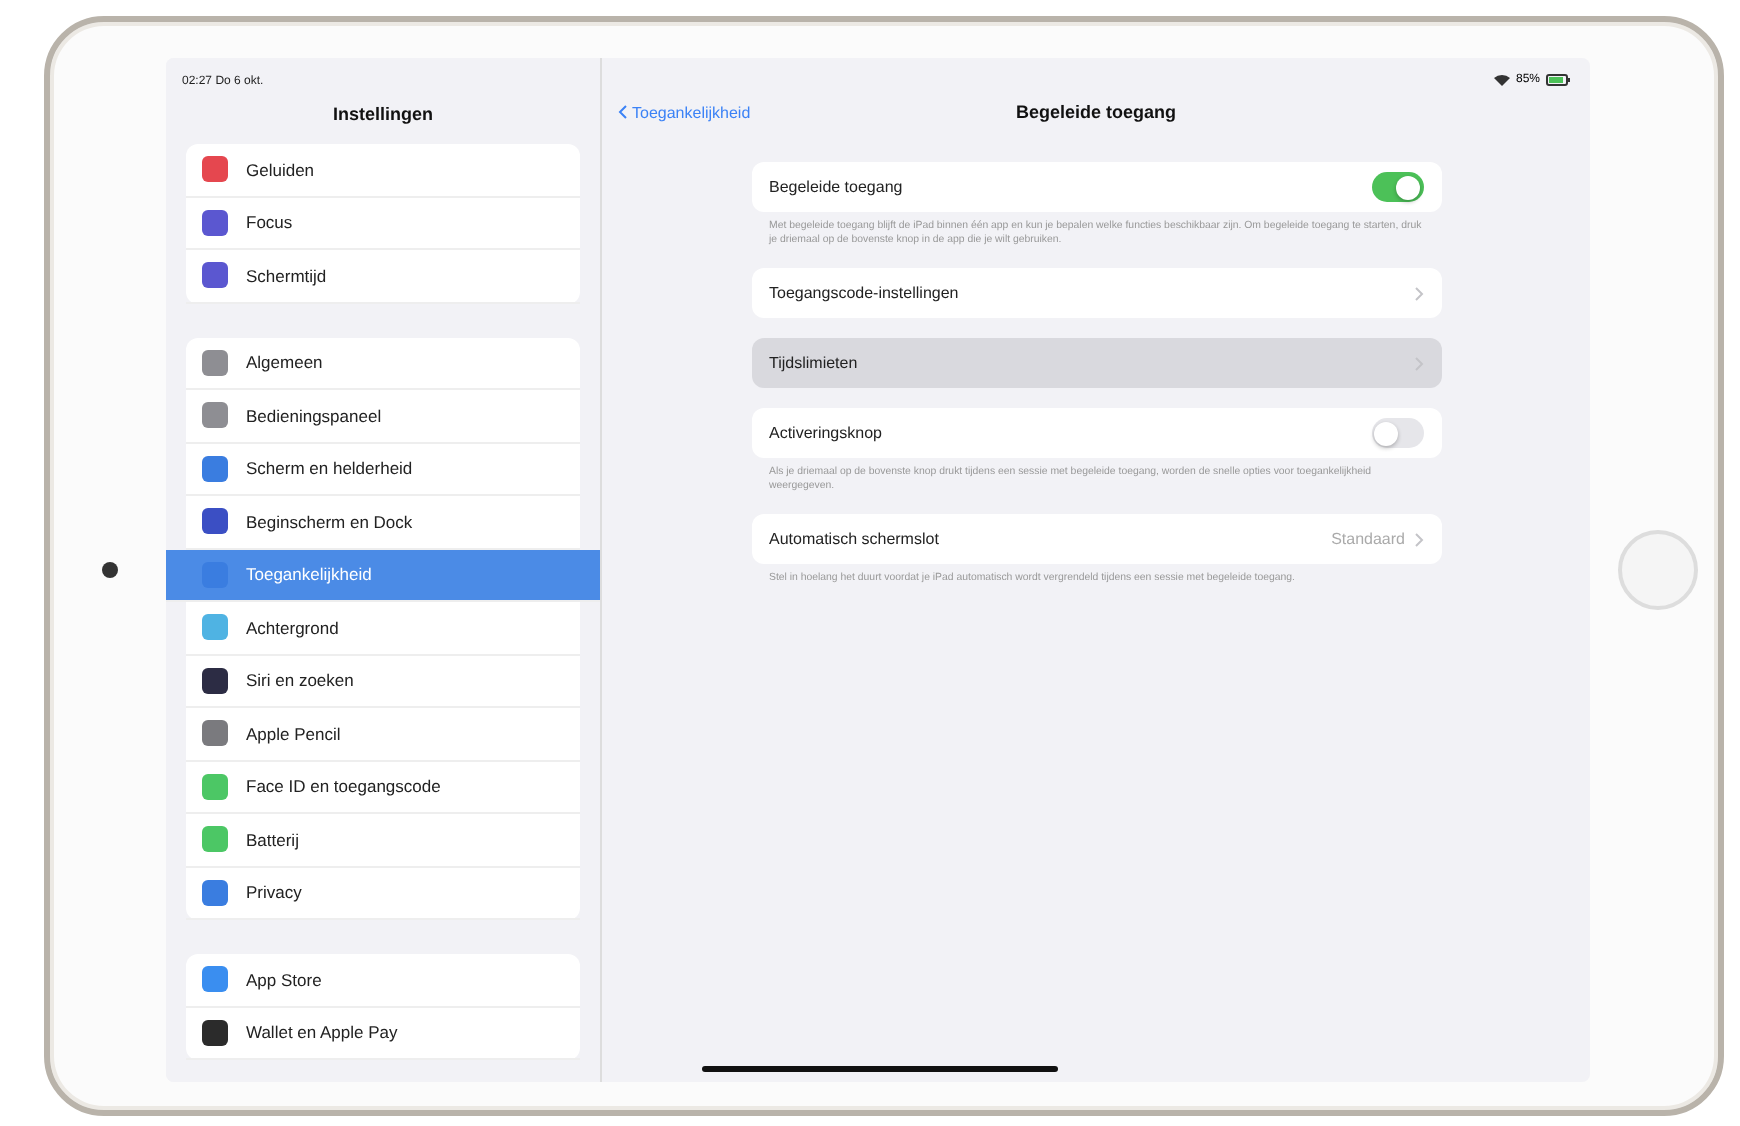 The width and height of the screenshot is (1740, 1126). Describe the element at coordinates (383, 628) in the screenshot. I see `sidebar-item: Achtergrond` at that location.